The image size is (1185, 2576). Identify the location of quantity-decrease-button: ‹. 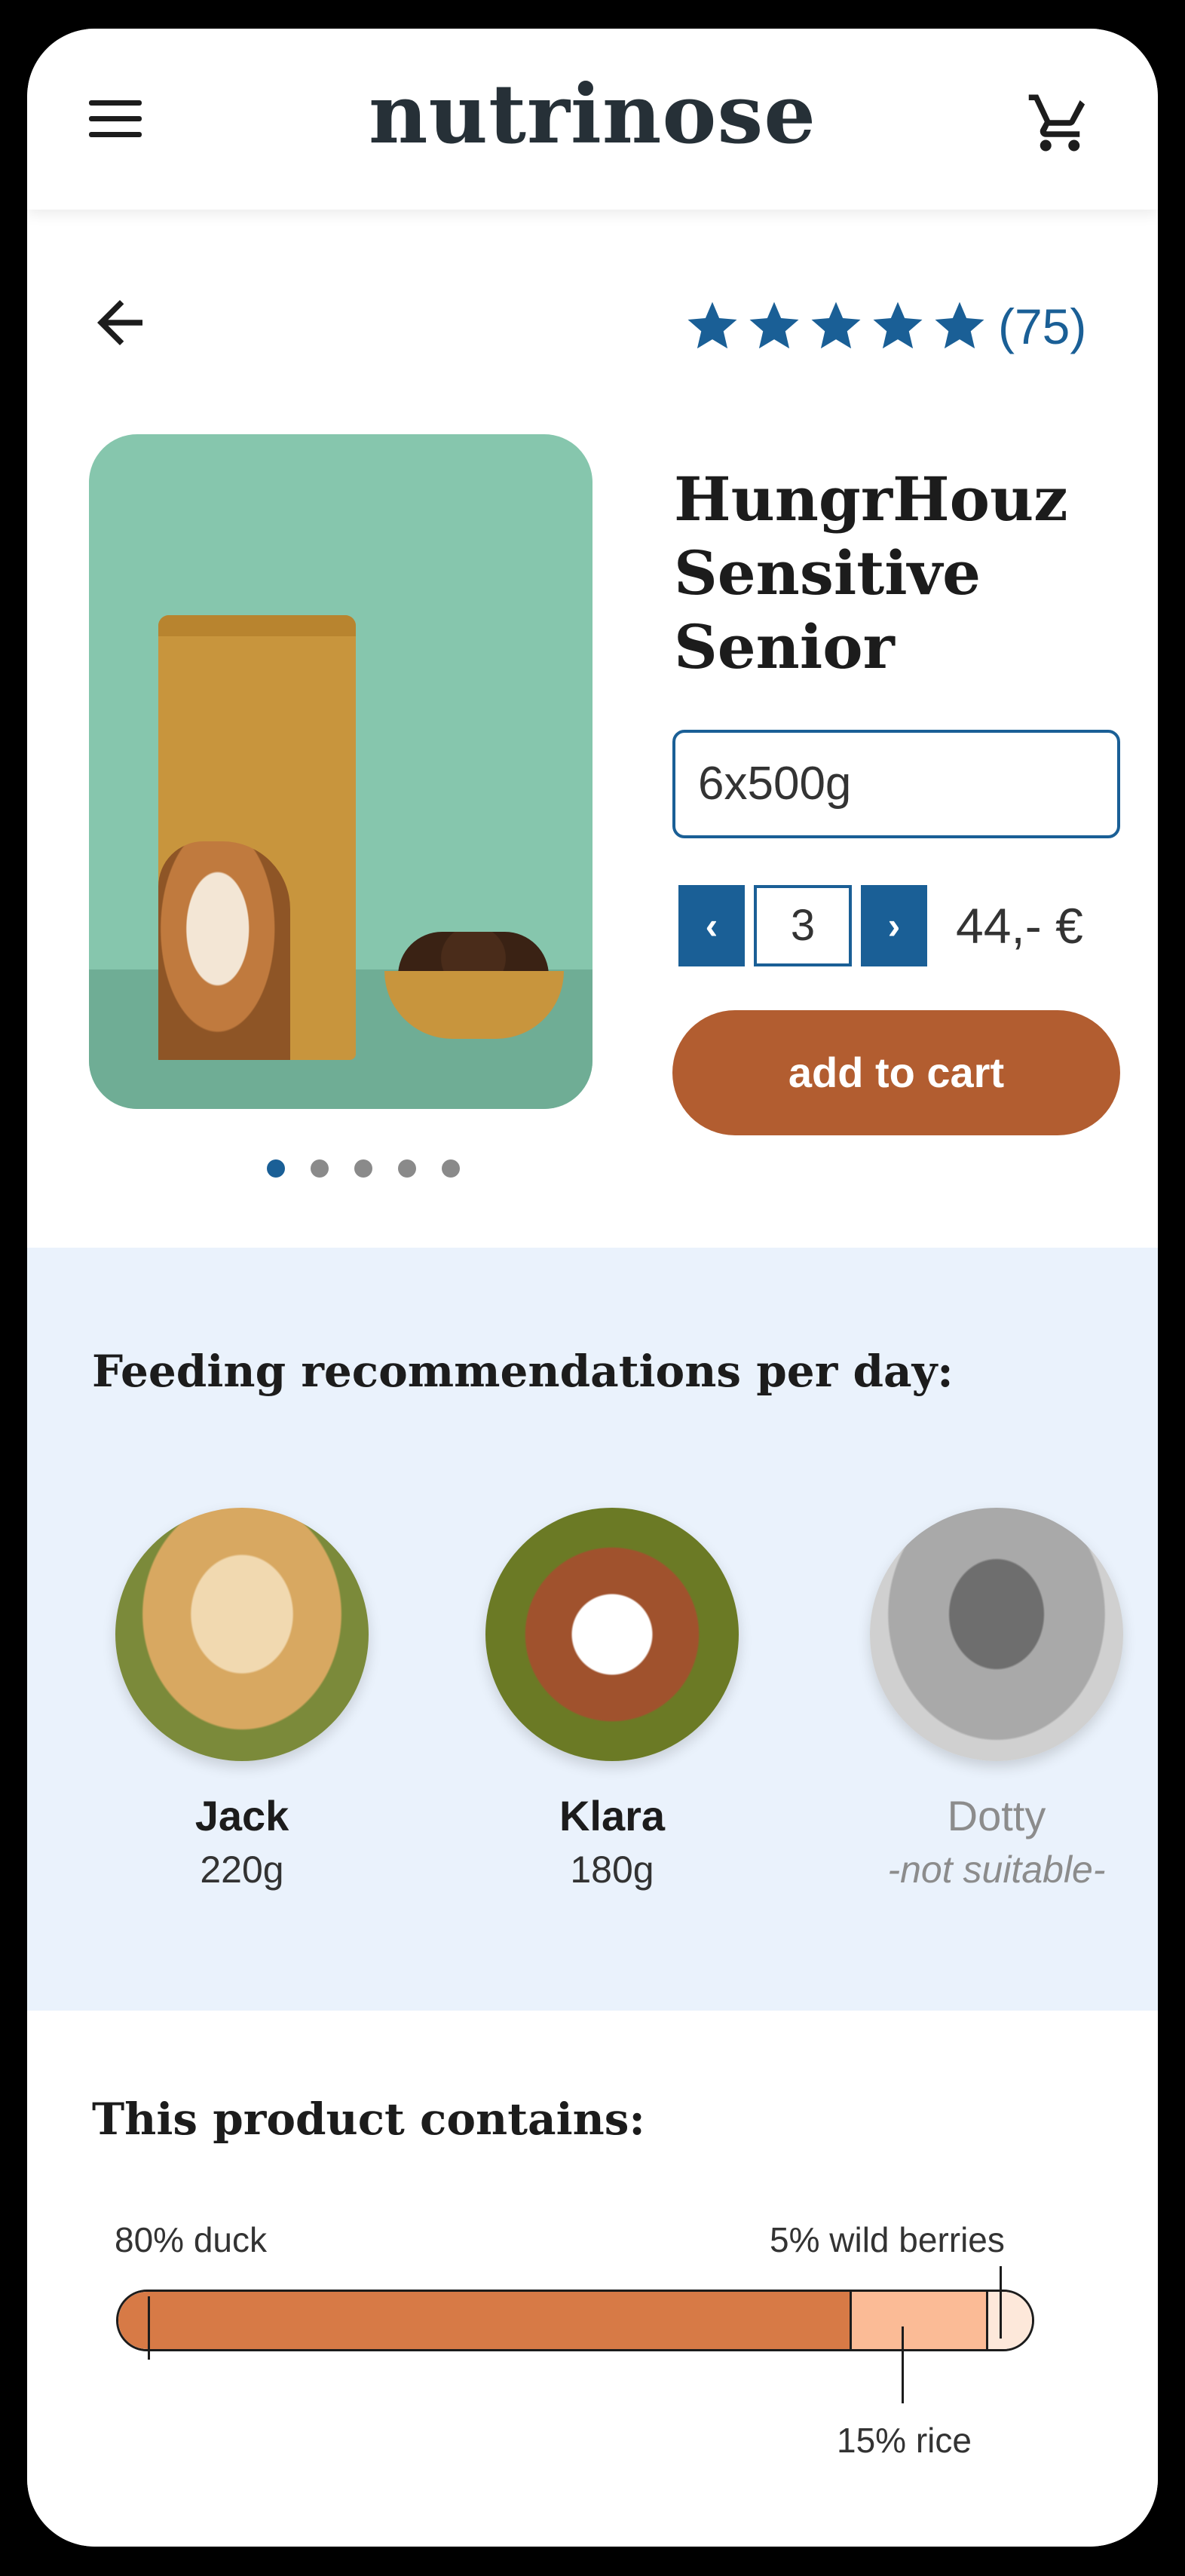
(711, 925).